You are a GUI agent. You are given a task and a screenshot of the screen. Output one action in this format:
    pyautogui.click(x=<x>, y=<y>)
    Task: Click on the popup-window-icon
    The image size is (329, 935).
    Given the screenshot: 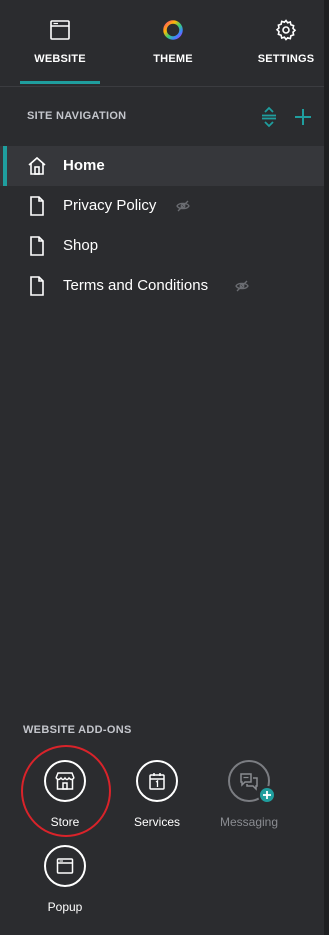 What is the action you would take?
    pyautogui.click(x=65, y=866)
    